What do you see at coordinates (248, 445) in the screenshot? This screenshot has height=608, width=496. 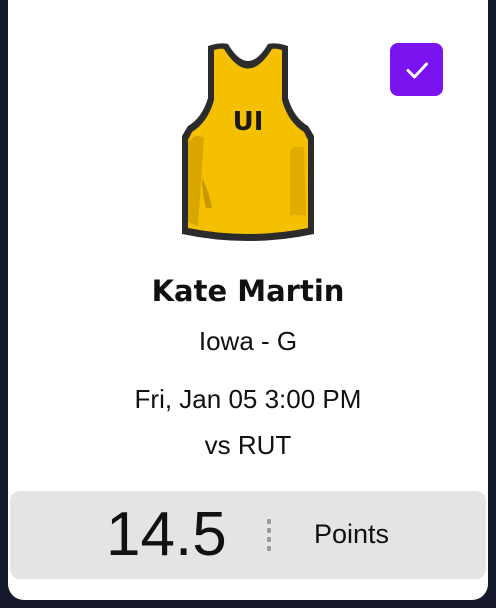 I see `game-opponent: vs RUT` at bounding box center [248, 445].